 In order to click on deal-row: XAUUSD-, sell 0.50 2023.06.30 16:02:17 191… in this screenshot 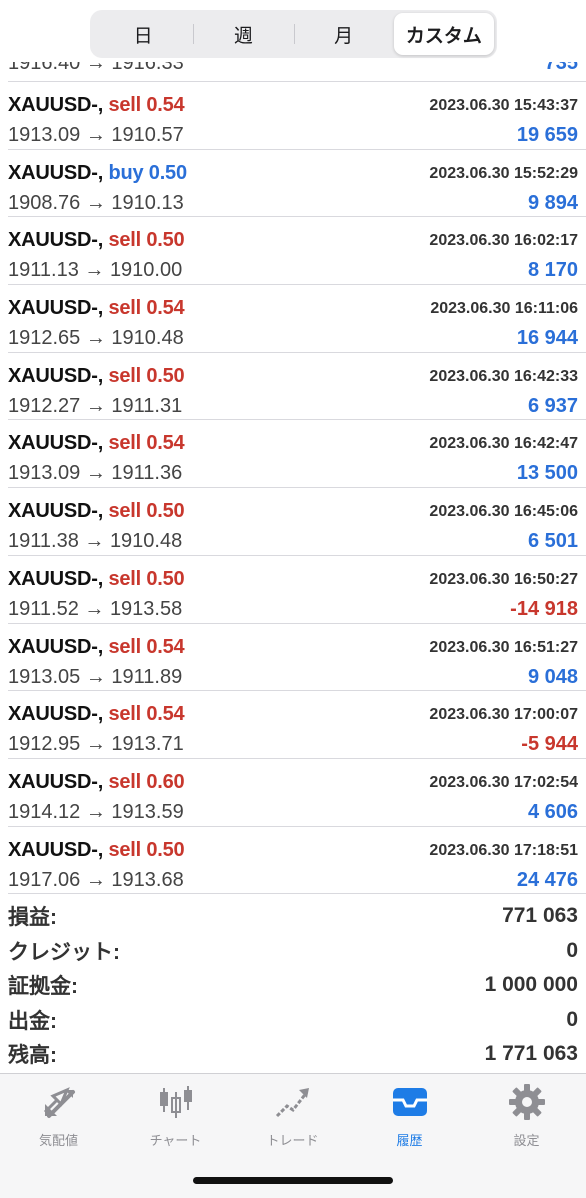, I will do `click(297, 251)`.